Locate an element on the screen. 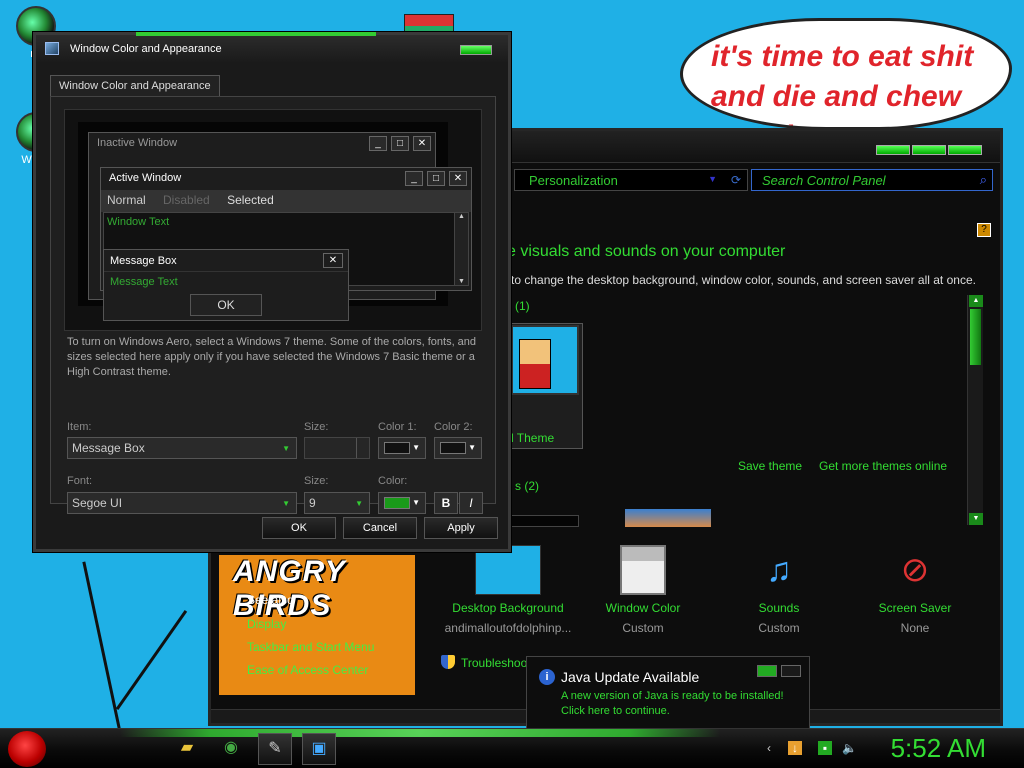 This screenshot has width=1024, height=768. font-color-label: Color: is located at coordinates (393, 481).